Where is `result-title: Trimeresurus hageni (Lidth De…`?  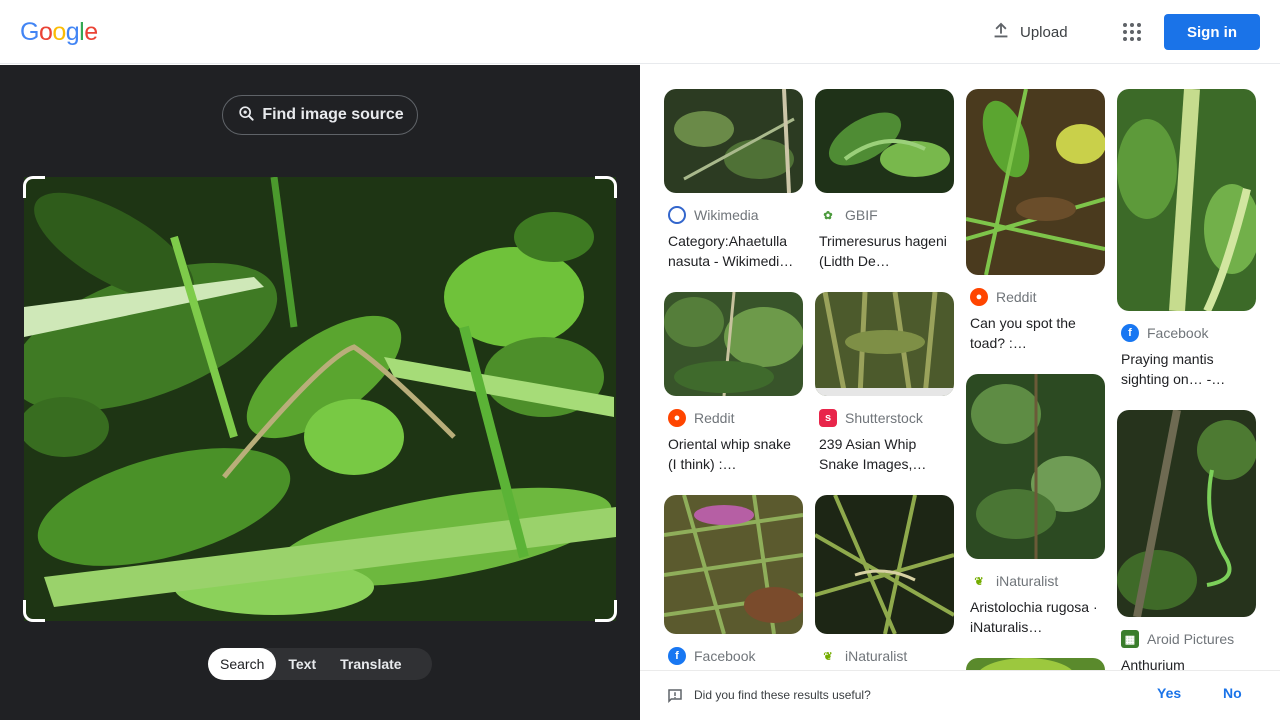
result-title: Trimeresurus hageni (Lidth De… is located at coordinates (884, 251).